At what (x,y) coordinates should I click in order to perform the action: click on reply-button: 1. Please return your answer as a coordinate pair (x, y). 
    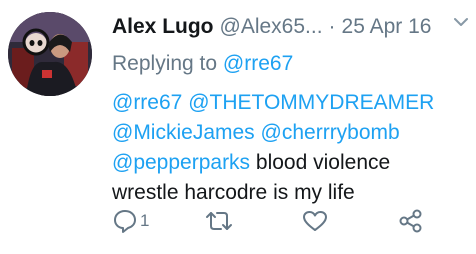
    Looking at the image, I should click on (130, 221).